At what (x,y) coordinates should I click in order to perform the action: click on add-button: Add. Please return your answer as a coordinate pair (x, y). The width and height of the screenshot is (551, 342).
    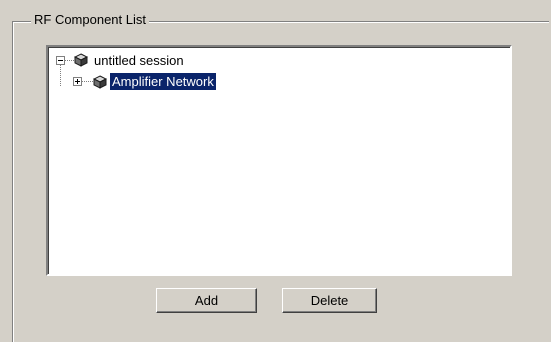
    Looking at the image, I should click on (206, 300).